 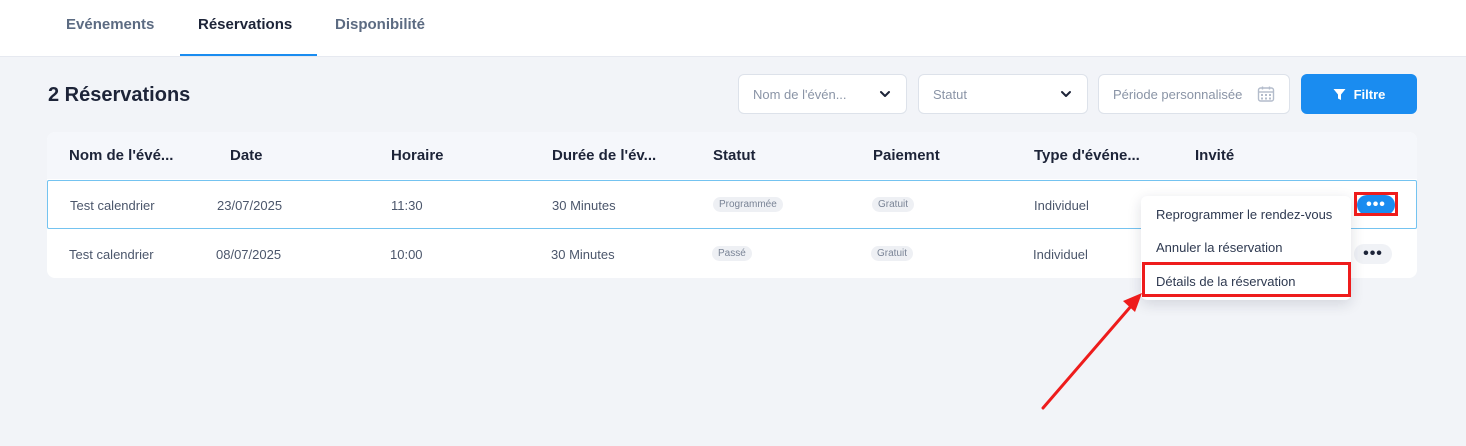 I want to click on annotation-arrow, so click(x=1091, y=351).